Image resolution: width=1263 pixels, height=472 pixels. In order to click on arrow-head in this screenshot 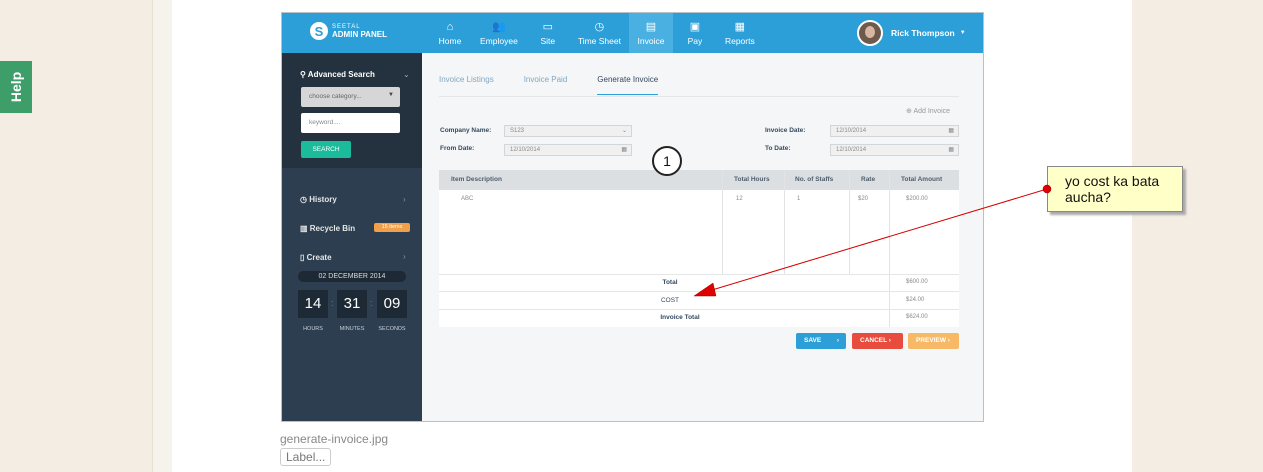, I will do `click(705, 289)`.